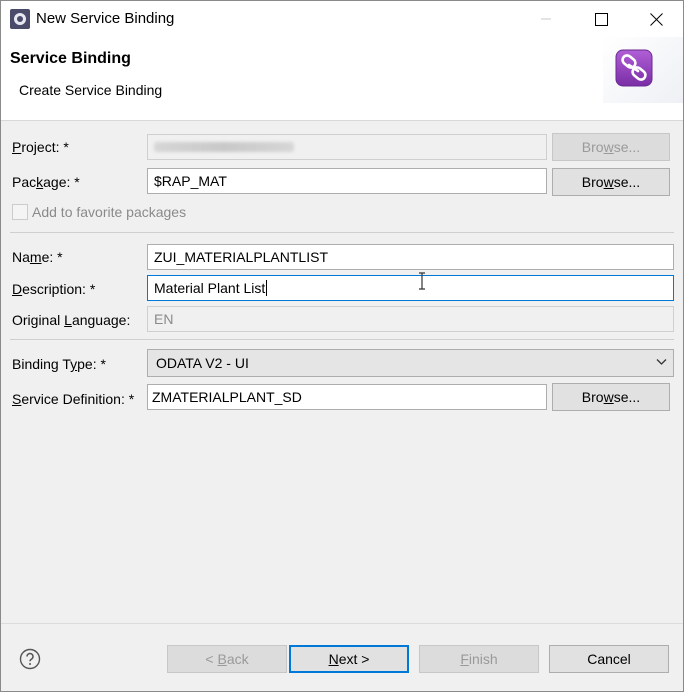 The image size is (684, 692). Describe the element at coordinates (224, 147) in the screenshot. I see `project-value-redacted` at that location.